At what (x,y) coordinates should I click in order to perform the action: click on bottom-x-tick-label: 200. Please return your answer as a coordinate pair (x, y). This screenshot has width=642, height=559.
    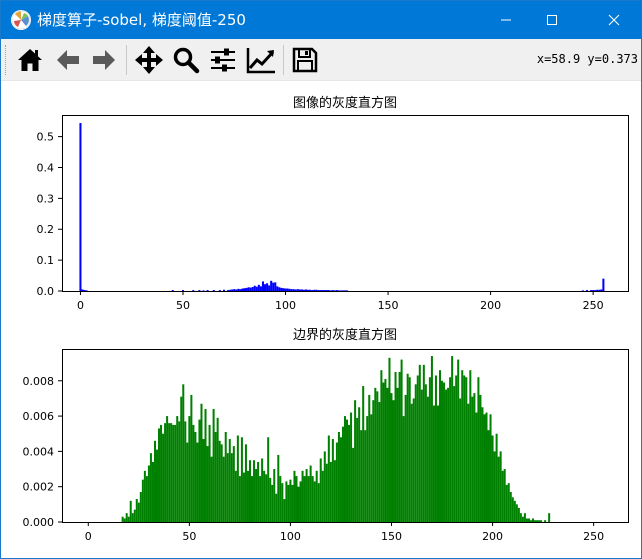
    Looking at the image, I should click on (492, 536).